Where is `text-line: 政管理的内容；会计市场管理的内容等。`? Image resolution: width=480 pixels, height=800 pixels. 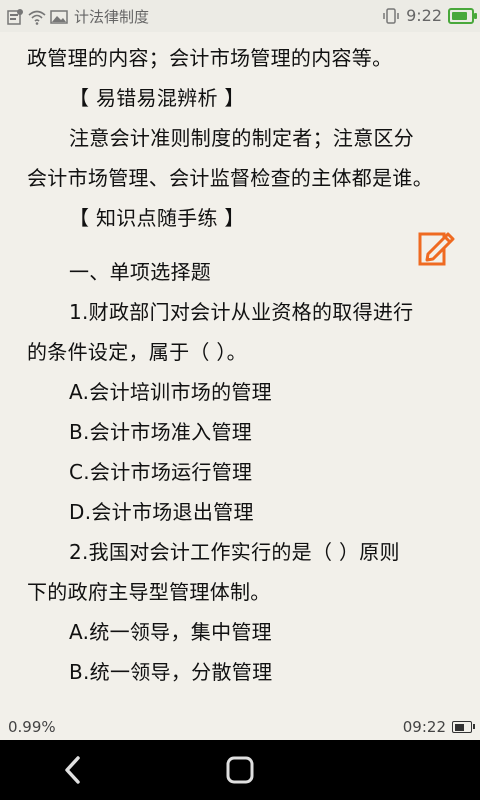 text-line: 政管理的内容；会计市场管理的内容等。 is located at coordinates (210, 58).